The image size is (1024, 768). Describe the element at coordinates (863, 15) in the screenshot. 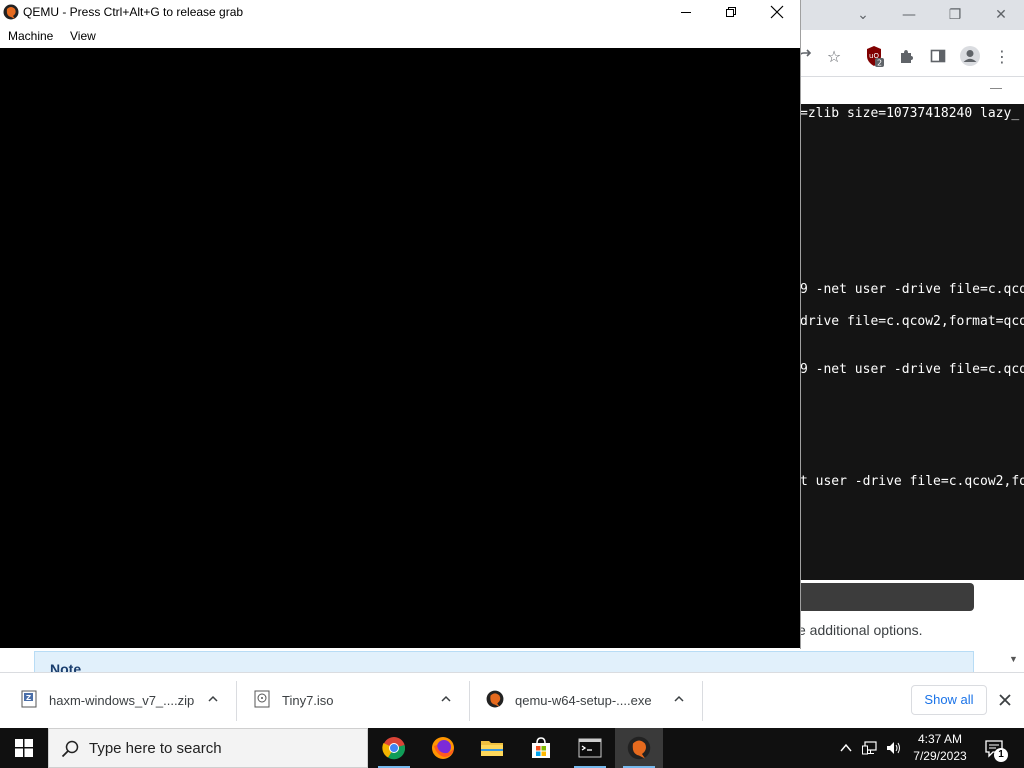

I see `tab-search-icon: ⌄` at that location.